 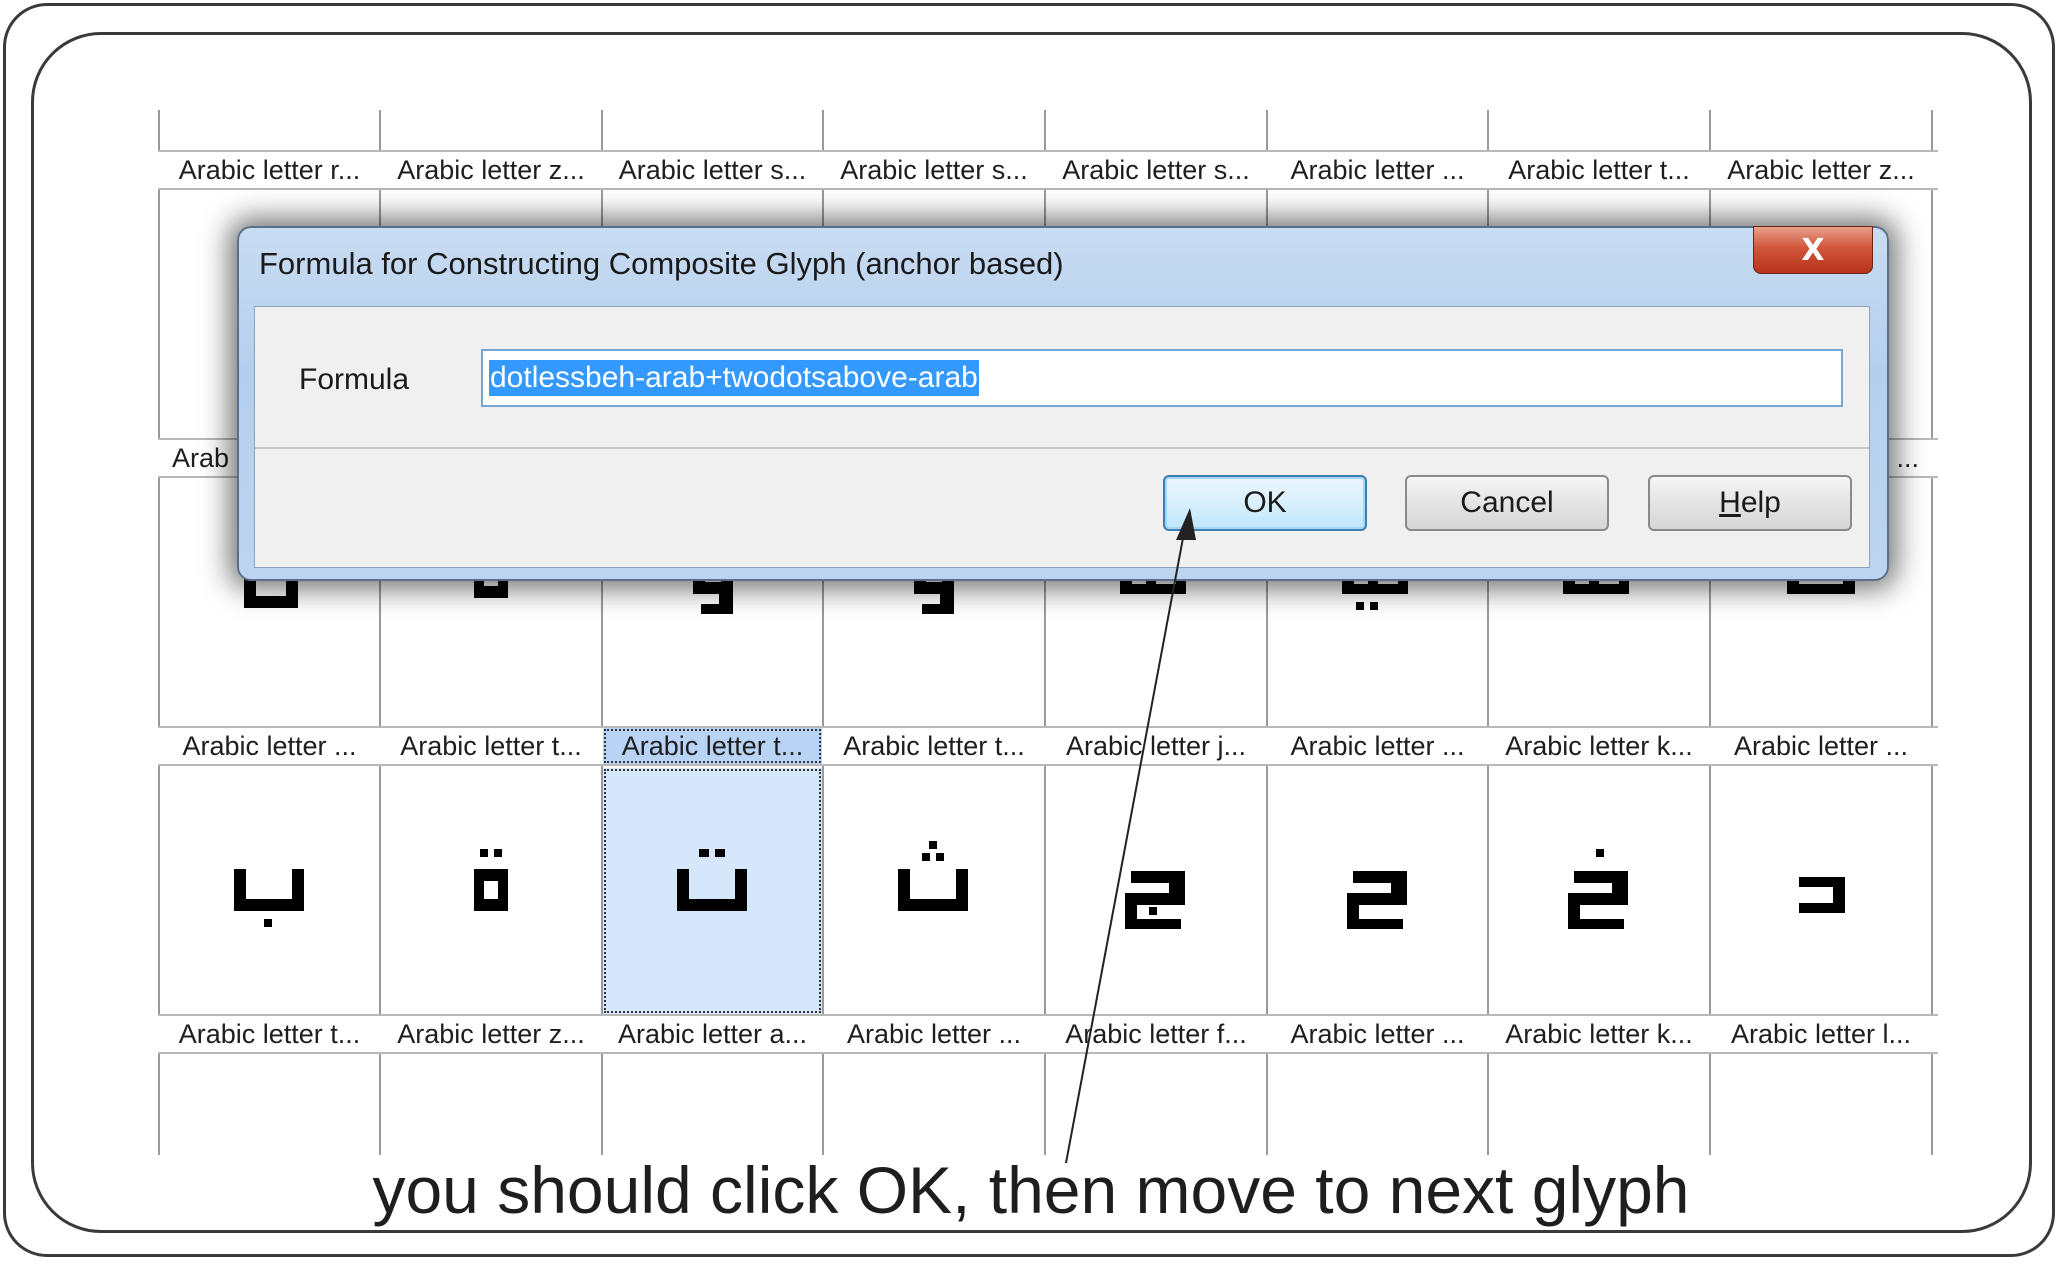 I want to click on ok-button-label: OK, so click(x=1265, y=502).